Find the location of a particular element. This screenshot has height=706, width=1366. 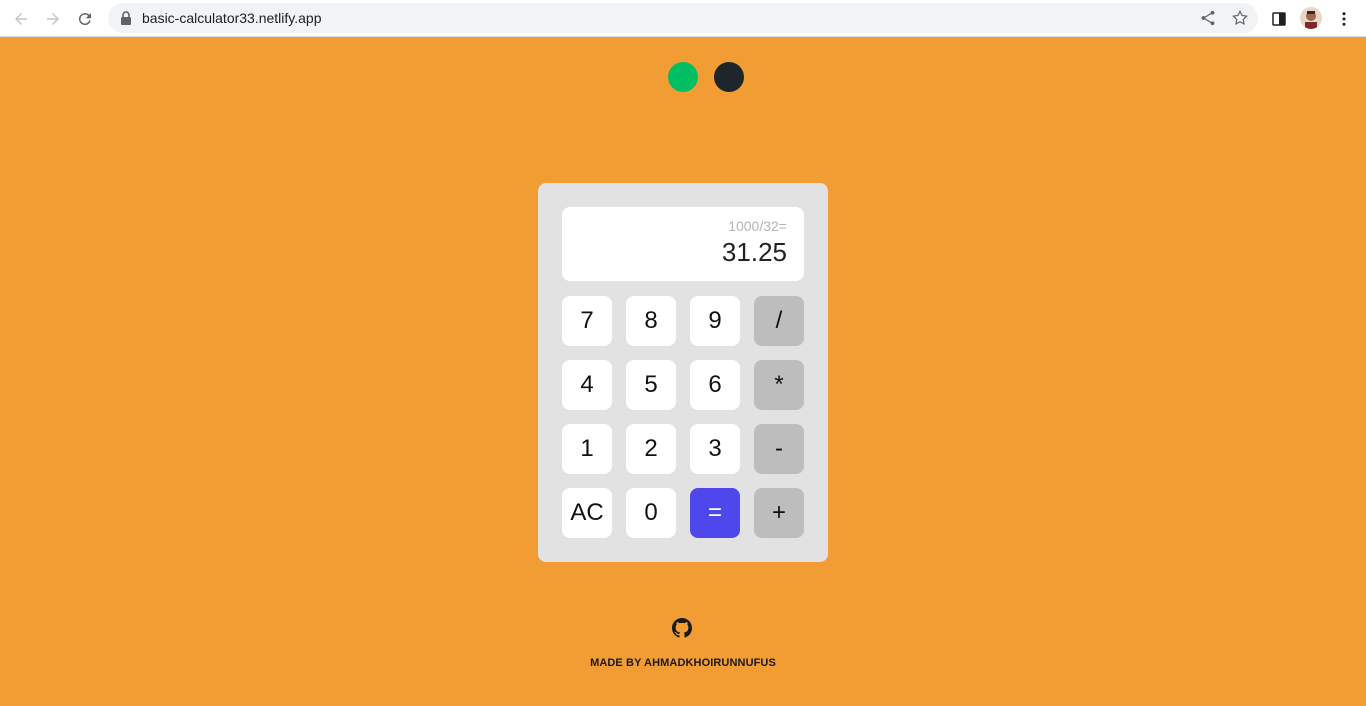

side-panel-icon is located at coordinates (1279, 19).